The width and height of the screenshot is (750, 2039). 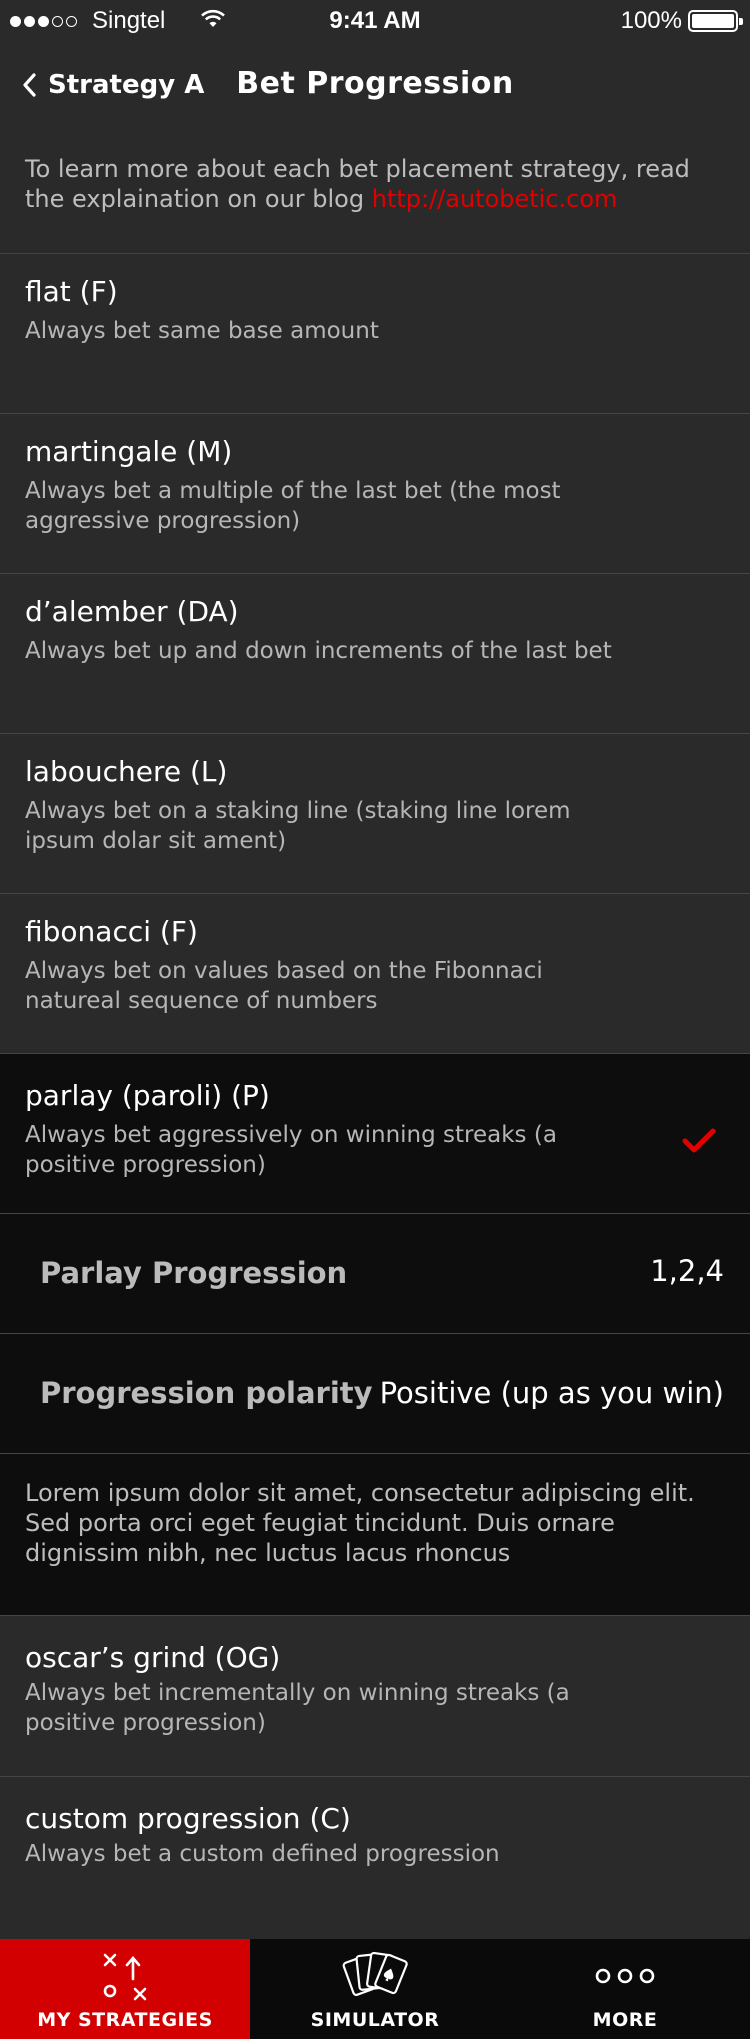 I want to click on page-title: Bet Progression, so click(x=375, y=83).